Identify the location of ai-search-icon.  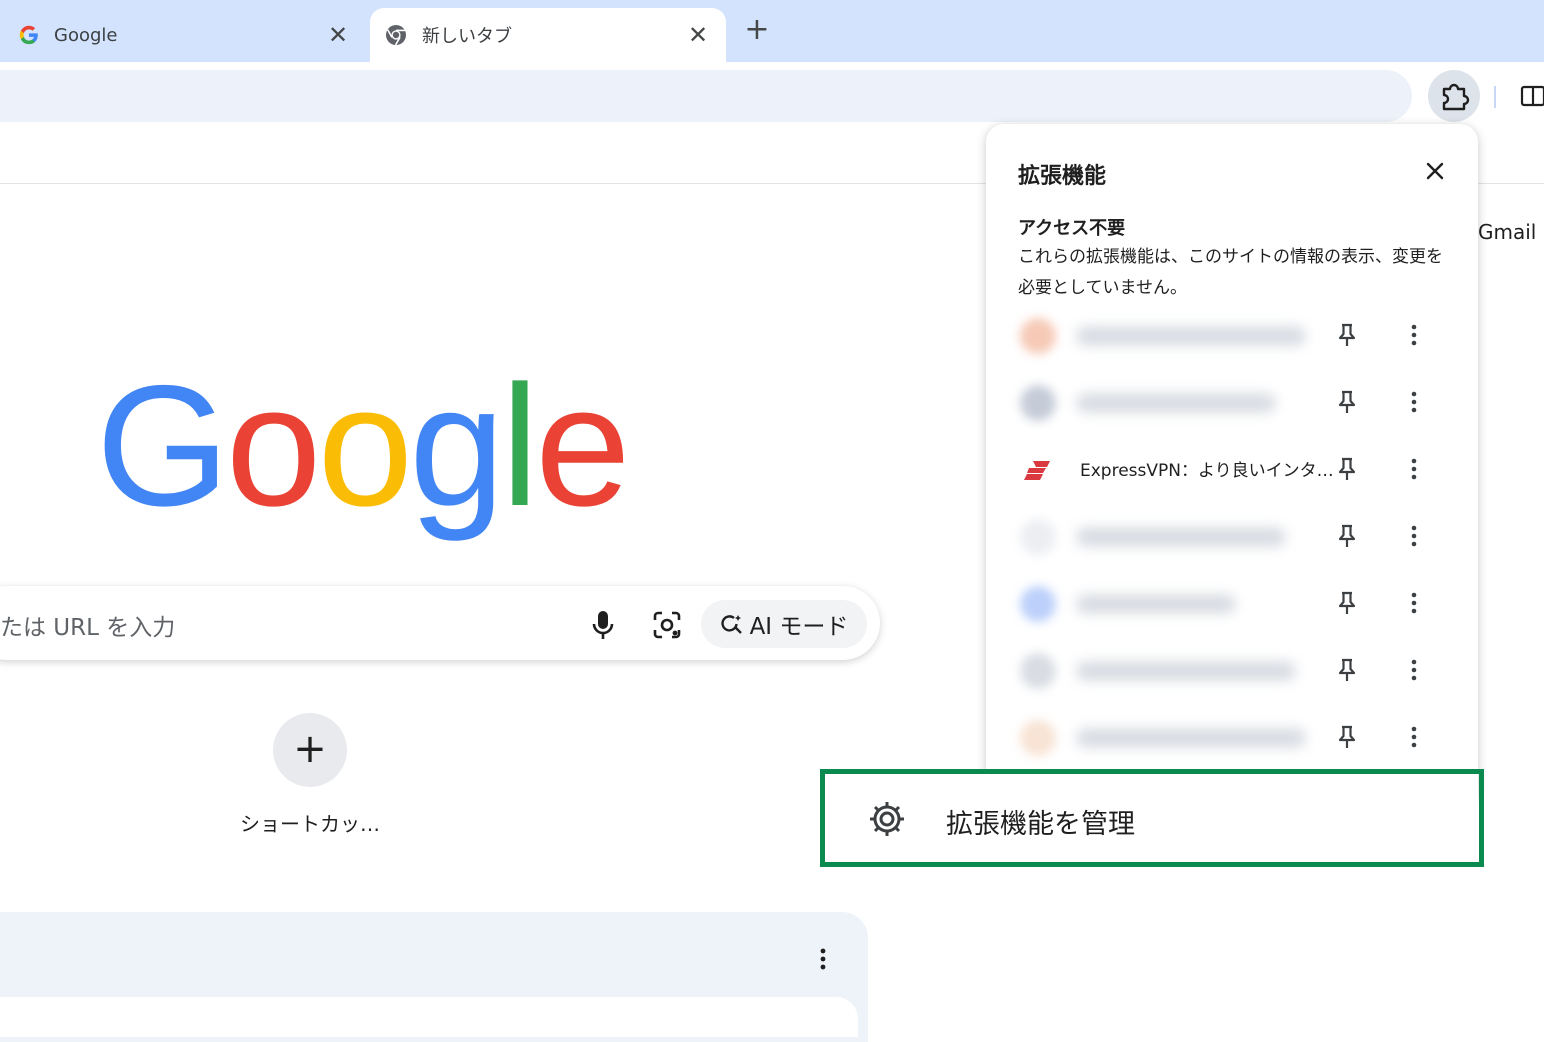
(731, 624).